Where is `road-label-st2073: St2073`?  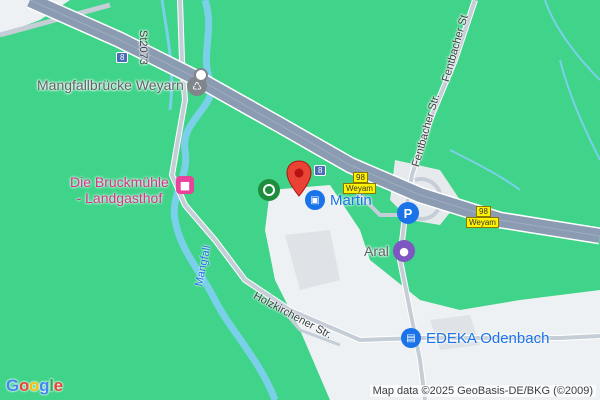 road-label-st2073: St2073 is located at coordinates (143, 47).